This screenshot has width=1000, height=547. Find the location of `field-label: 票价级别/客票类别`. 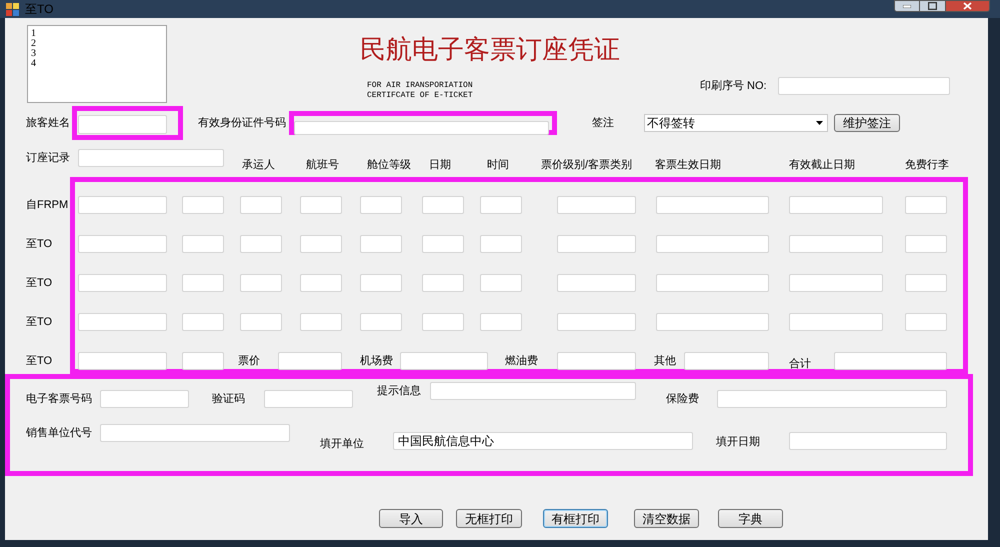

field-label: 票价级别/客票类别 is located at coordinates (586, 165).